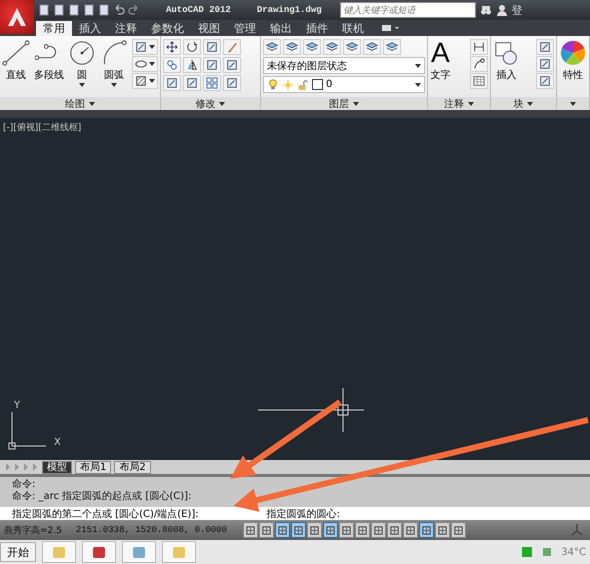 This screenshot has width=590, height=564. Describe the element at coordinates (126, 28) in the screenshot. I see `ribbon-tab: 注释` at that location.